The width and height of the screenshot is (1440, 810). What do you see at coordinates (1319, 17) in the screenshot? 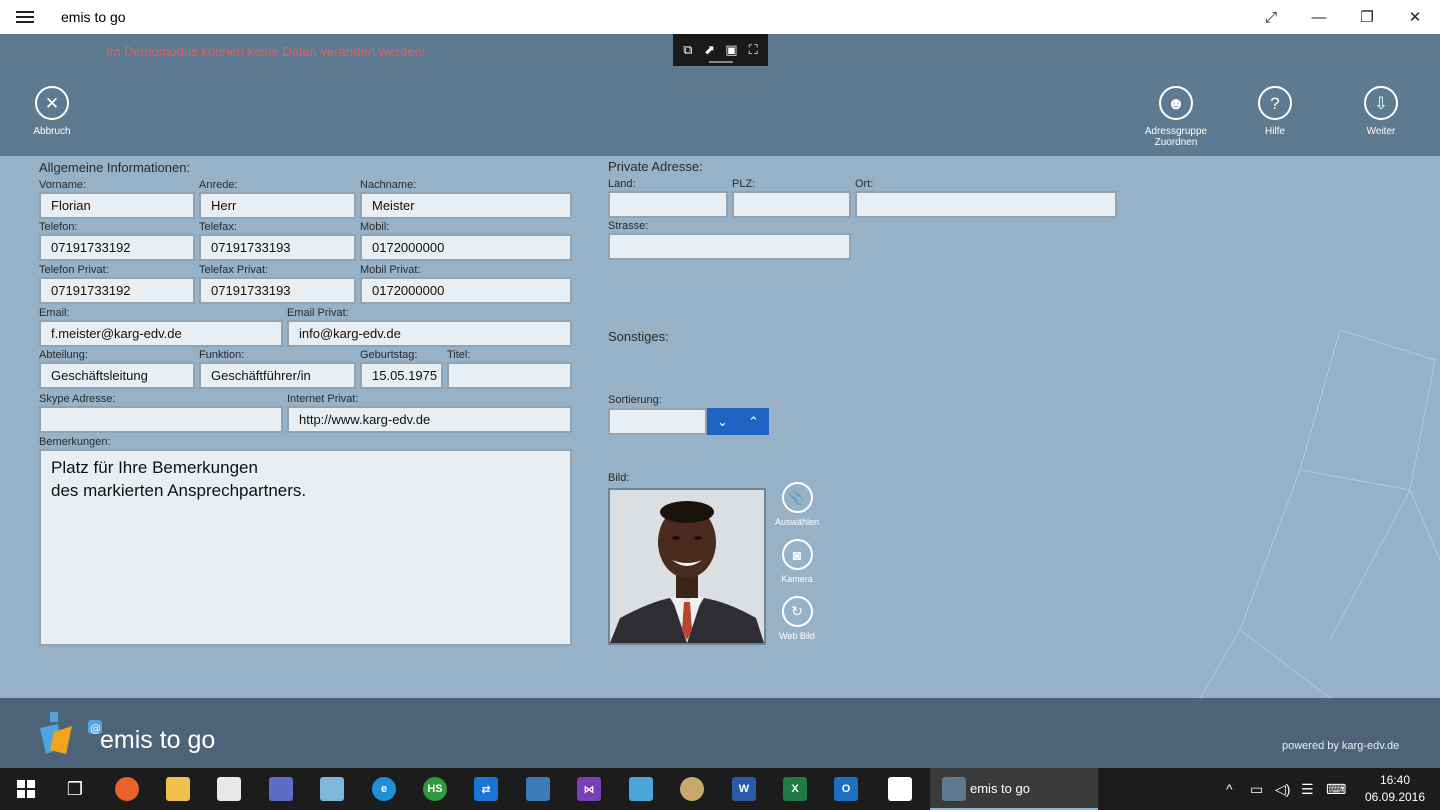
I see `minimize-button: —` at bounding box center [1319, 17].